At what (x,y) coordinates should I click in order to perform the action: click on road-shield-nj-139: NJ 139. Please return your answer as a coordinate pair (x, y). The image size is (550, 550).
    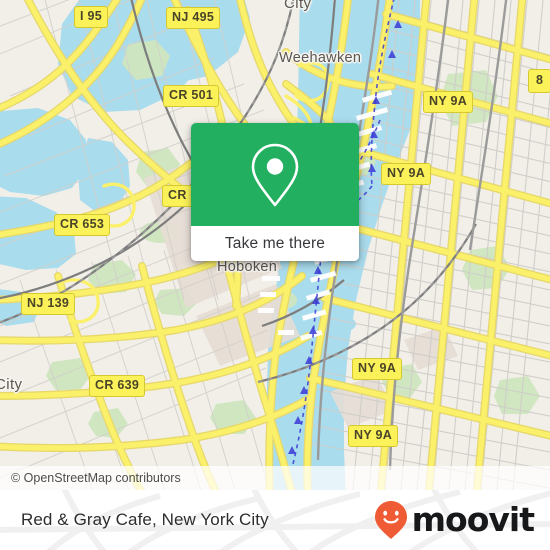
    Looking at the image, I should click on (48, 304).